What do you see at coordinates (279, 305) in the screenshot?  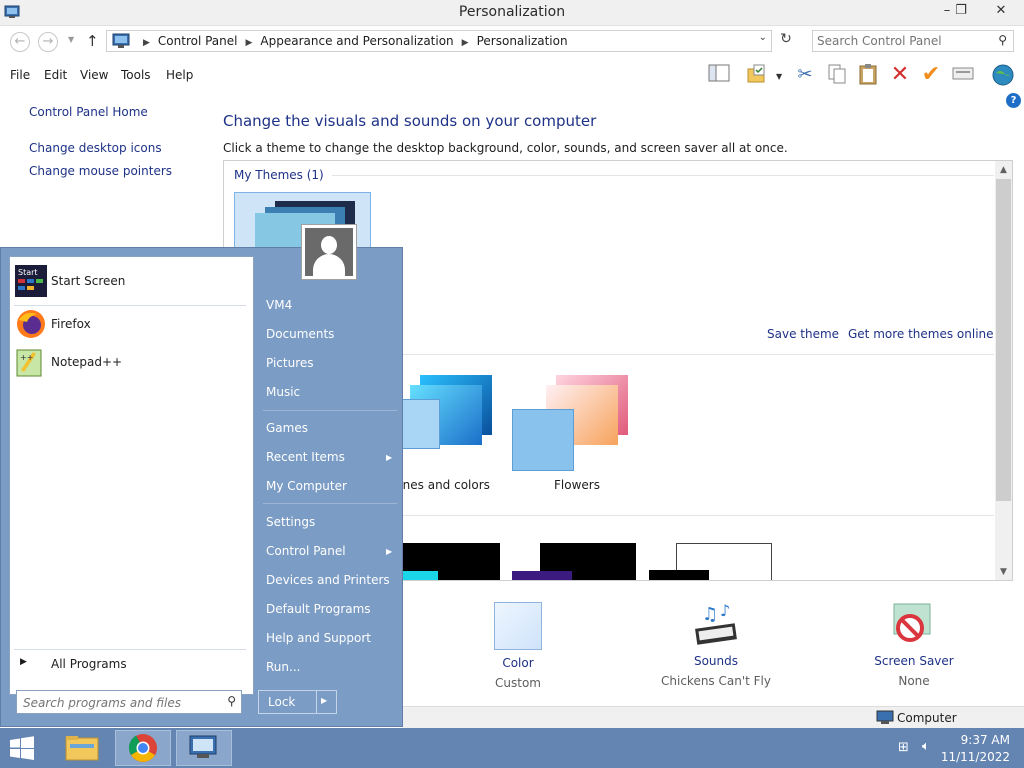 I see `place-vm4: VM4` at bounding box center [279, 305].